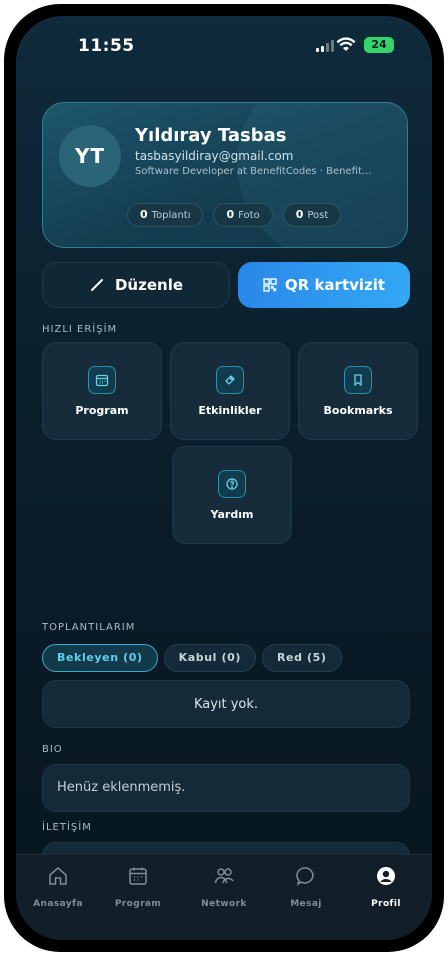  I want to click on quick-tile-program: Program, so click(102, 391).